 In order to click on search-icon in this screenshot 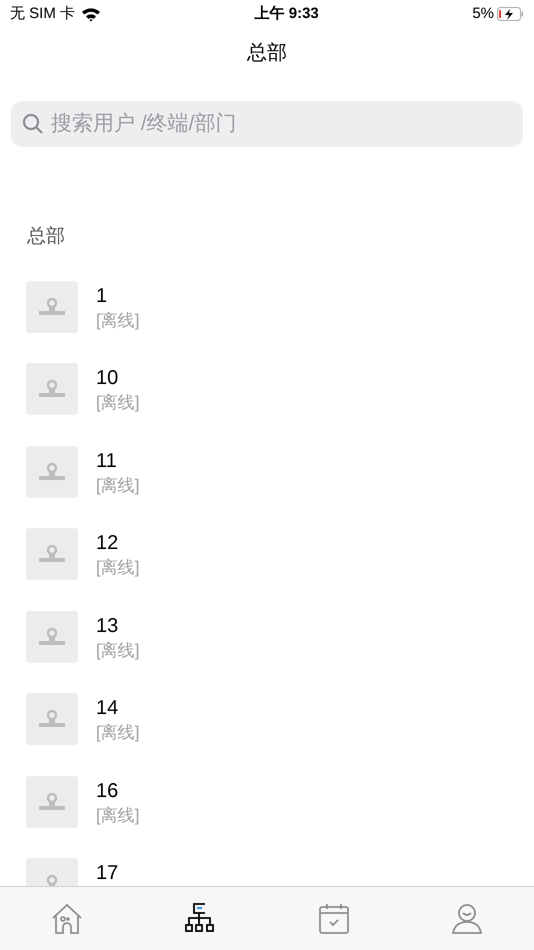, I will do `click(33, 124)`.